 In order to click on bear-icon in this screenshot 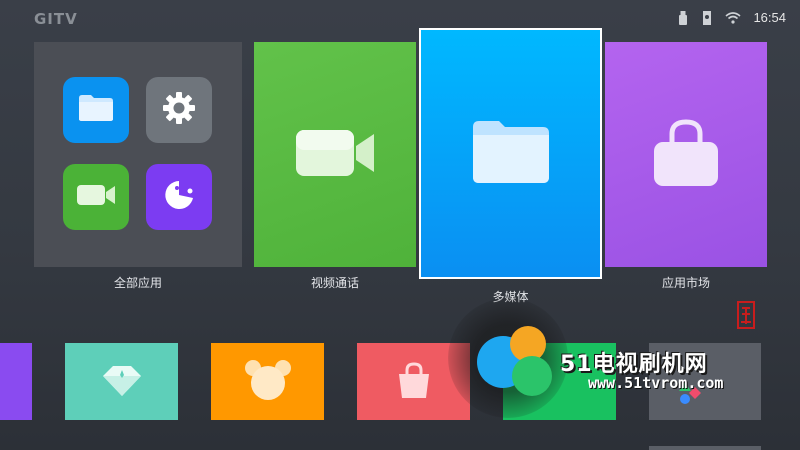, I will do `click(268, 382)`.